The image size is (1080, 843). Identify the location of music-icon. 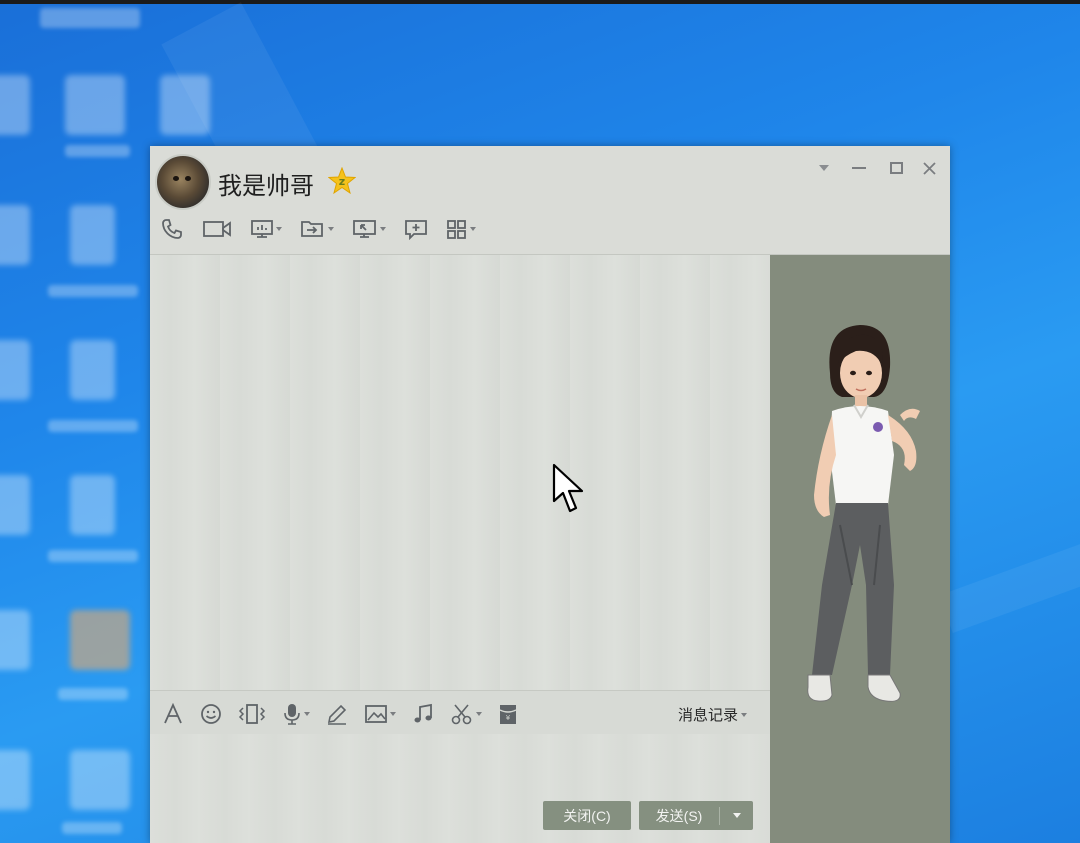
(423, 713).